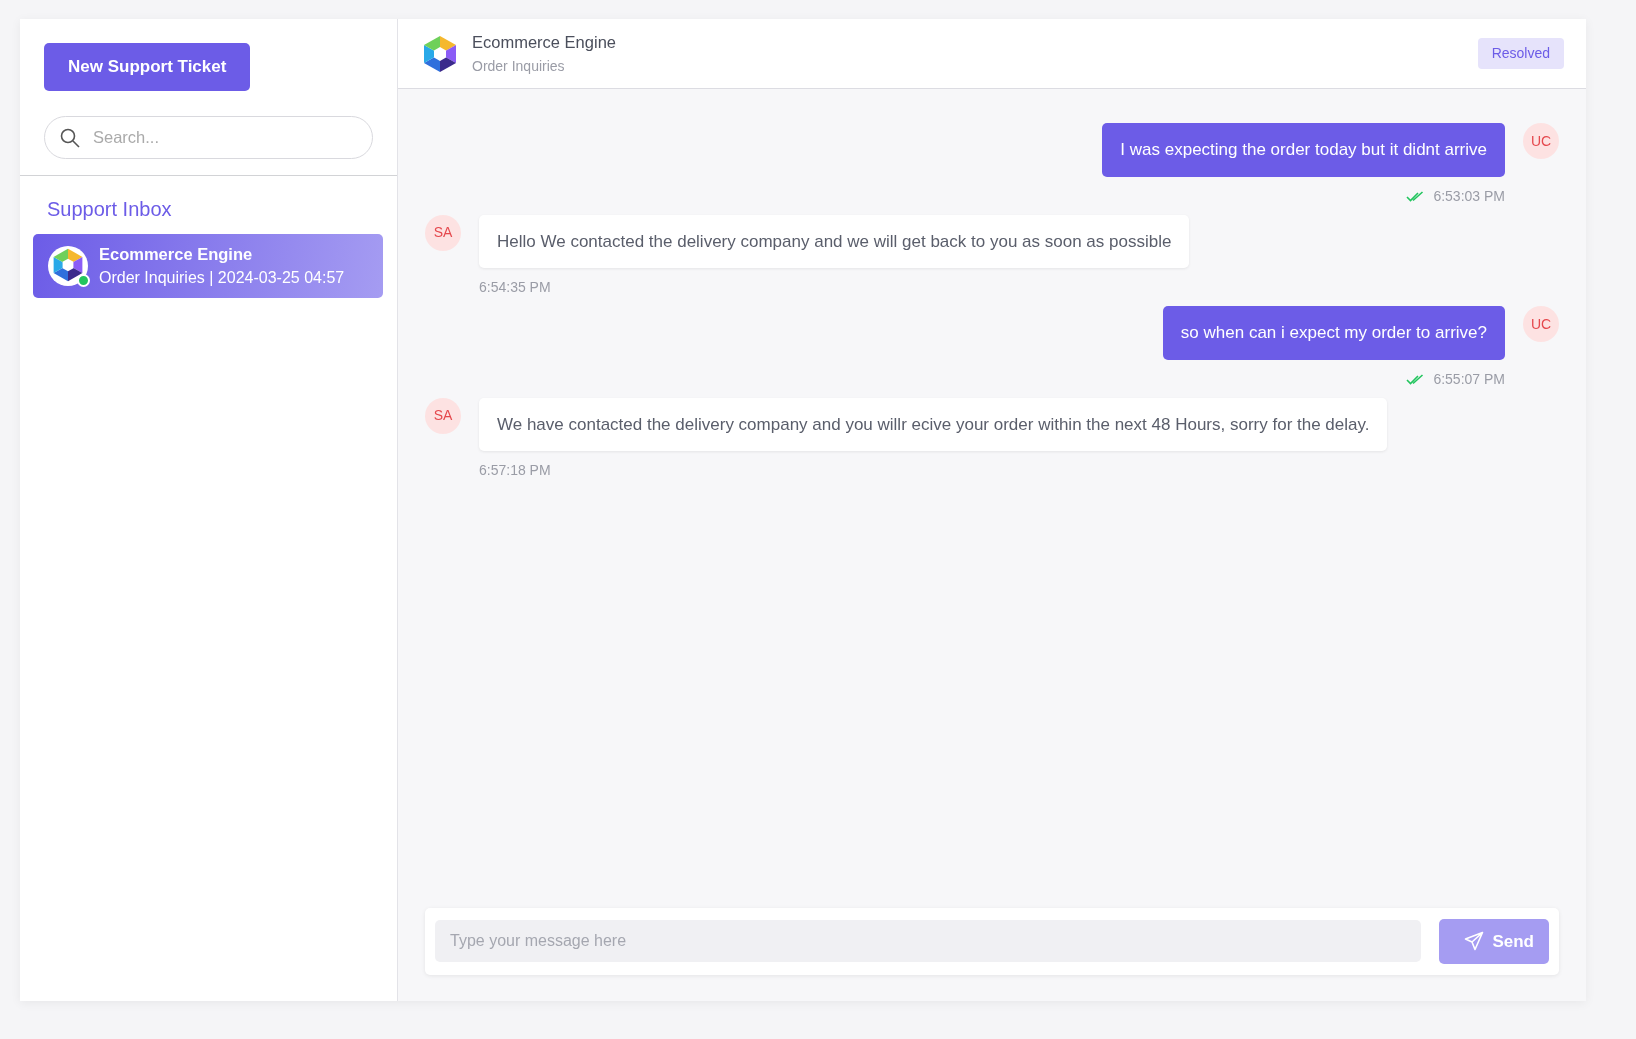 The width and height of the screenshot is (1636, 1039). I want to click on message-time: 6:54:35 PM, so click(515, 287).